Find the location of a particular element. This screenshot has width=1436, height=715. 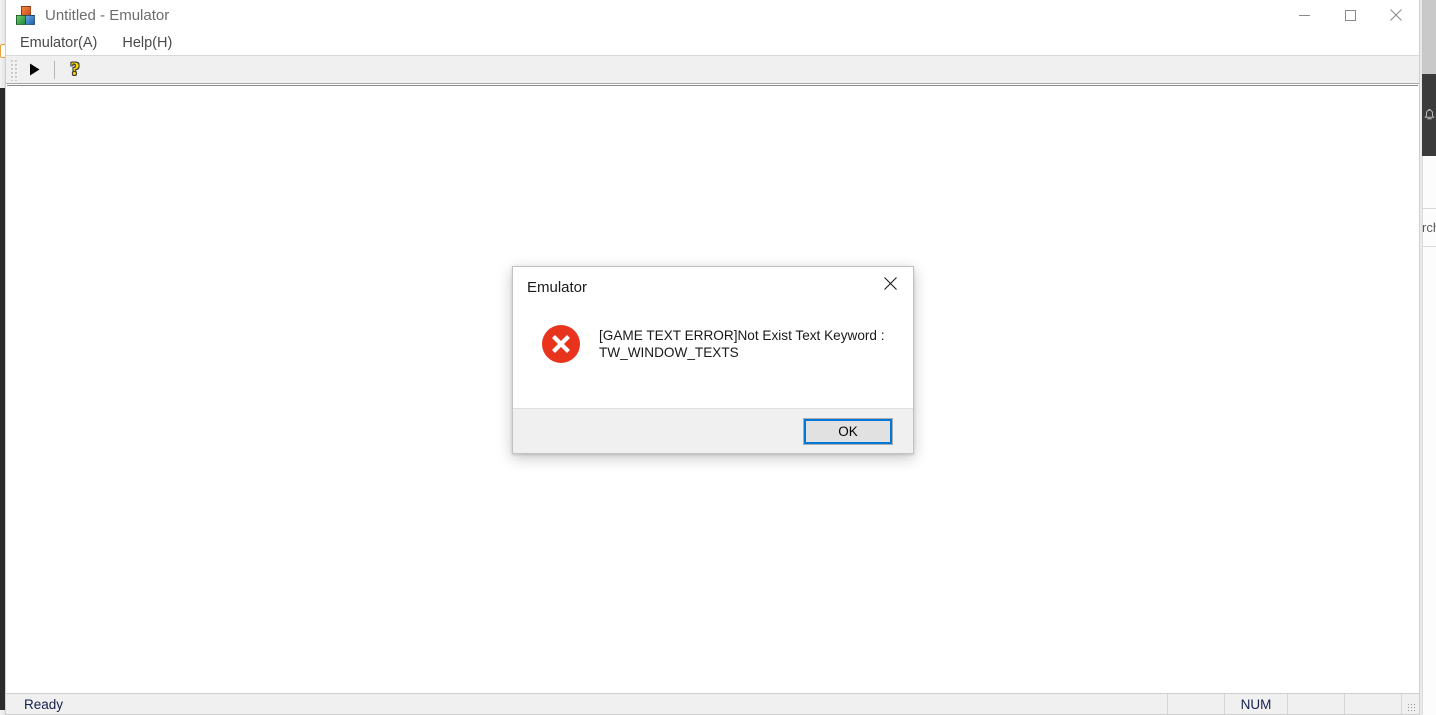

toolbar-separator is located at coordinates (54, 69).